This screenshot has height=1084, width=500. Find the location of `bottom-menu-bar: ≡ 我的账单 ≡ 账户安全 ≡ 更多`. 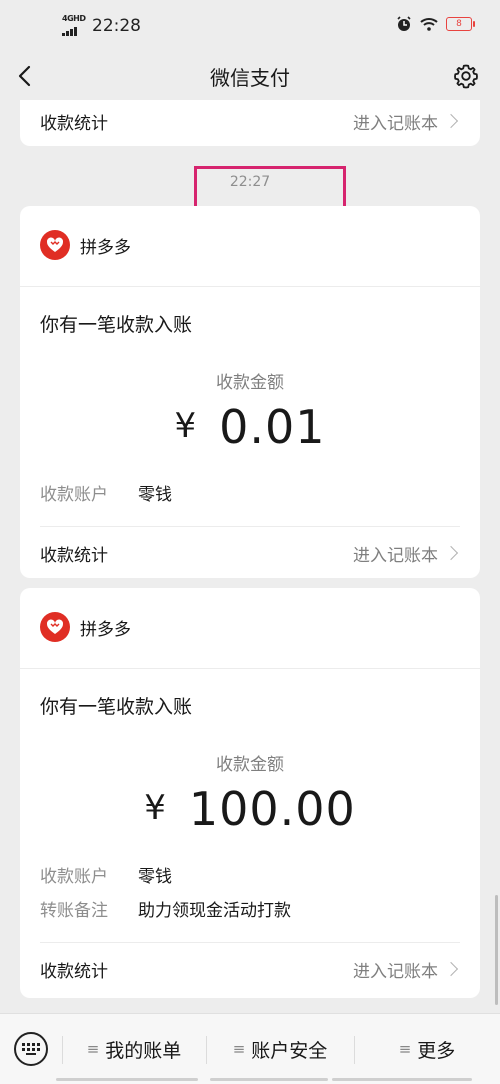

bottom-menu-bar: ≡ 我的账单 ≡ 账户安全 ≡ 更多 is located at coordinates (250, 1048).